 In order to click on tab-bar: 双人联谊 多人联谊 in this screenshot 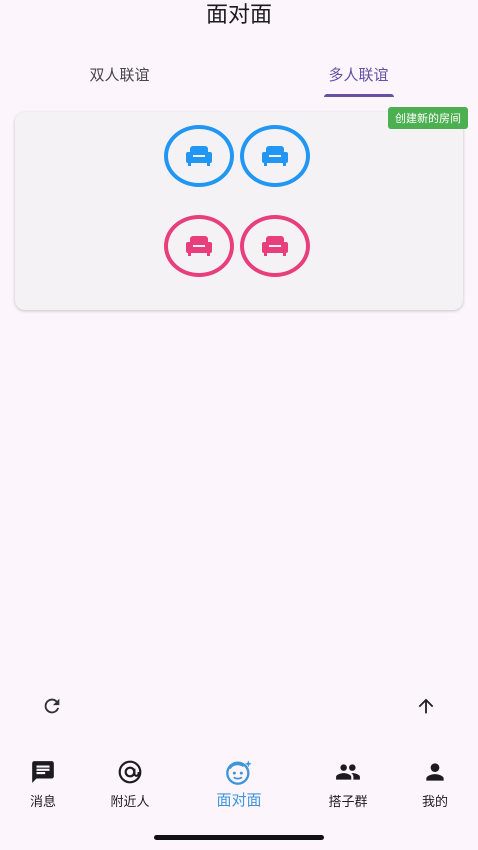, I will do `click(239, 75)`.